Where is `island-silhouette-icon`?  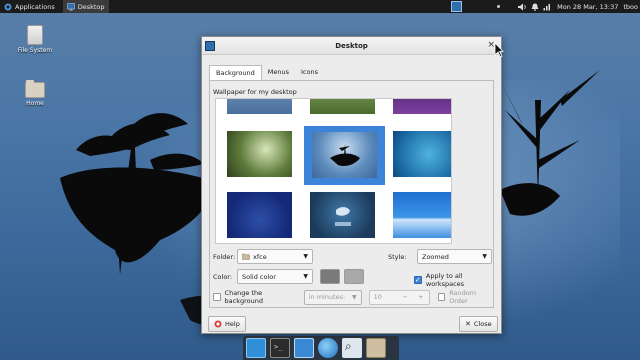 island-silhouette-icon is located at coordinates (345, 155).